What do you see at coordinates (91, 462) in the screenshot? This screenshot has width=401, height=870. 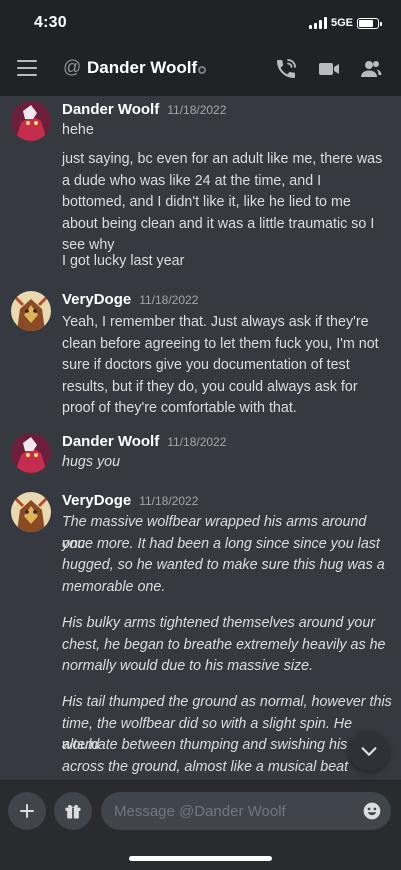 I see `message-text: hugs you` at bounding box center [91, 462].